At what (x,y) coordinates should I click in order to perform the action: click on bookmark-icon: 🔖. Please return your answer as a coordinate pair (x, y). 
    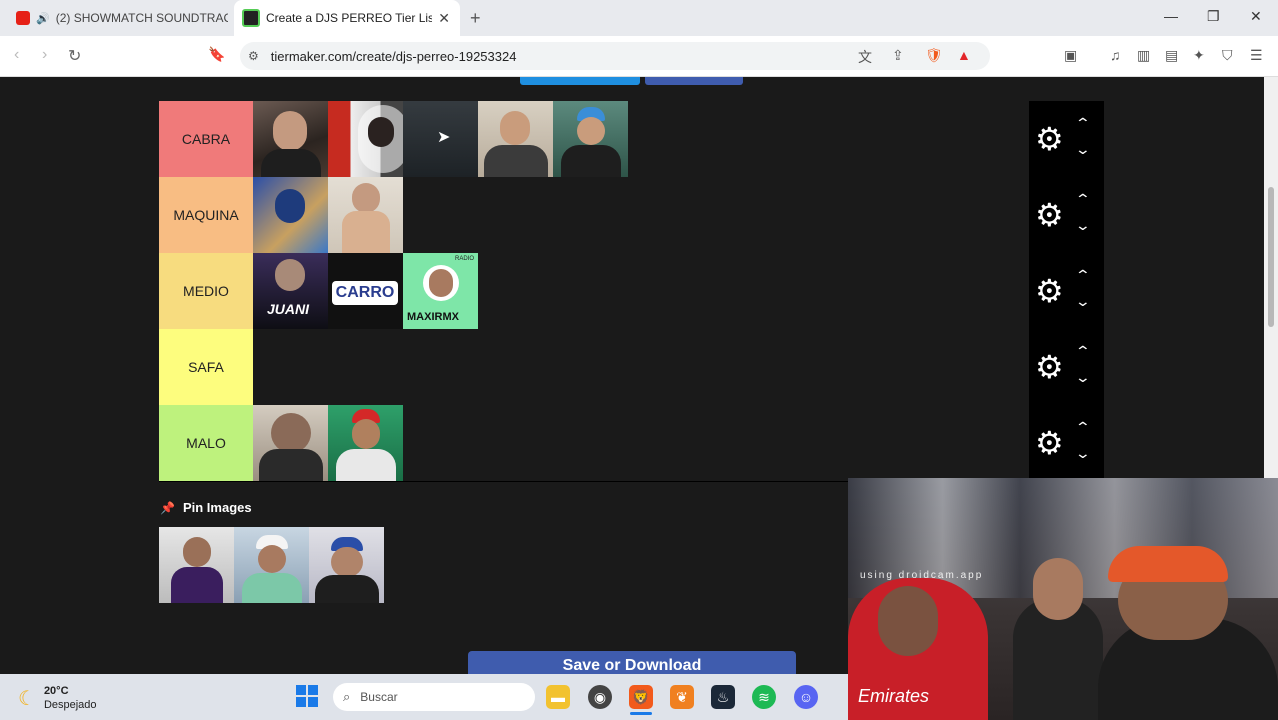
    Looking at the image, I should click on (216, 54).